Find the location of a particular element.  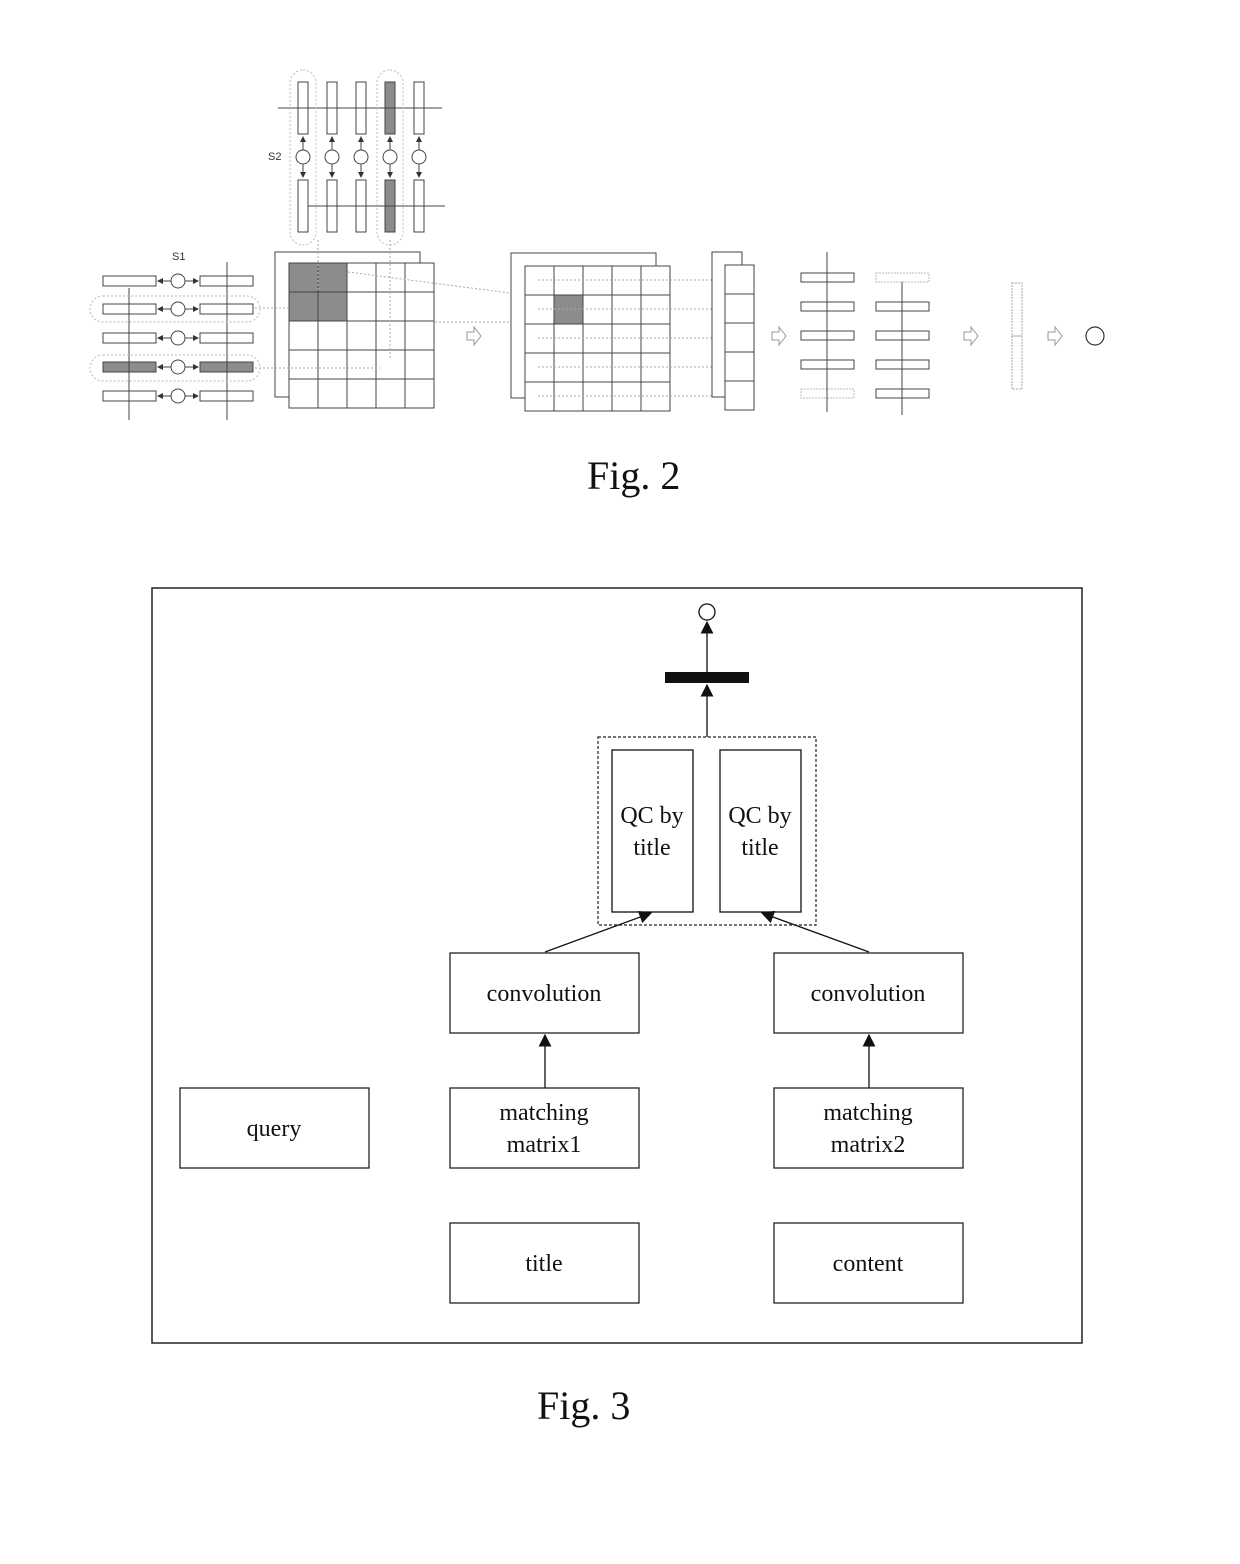

feature-map-grid is located at coordinates (625, 332).